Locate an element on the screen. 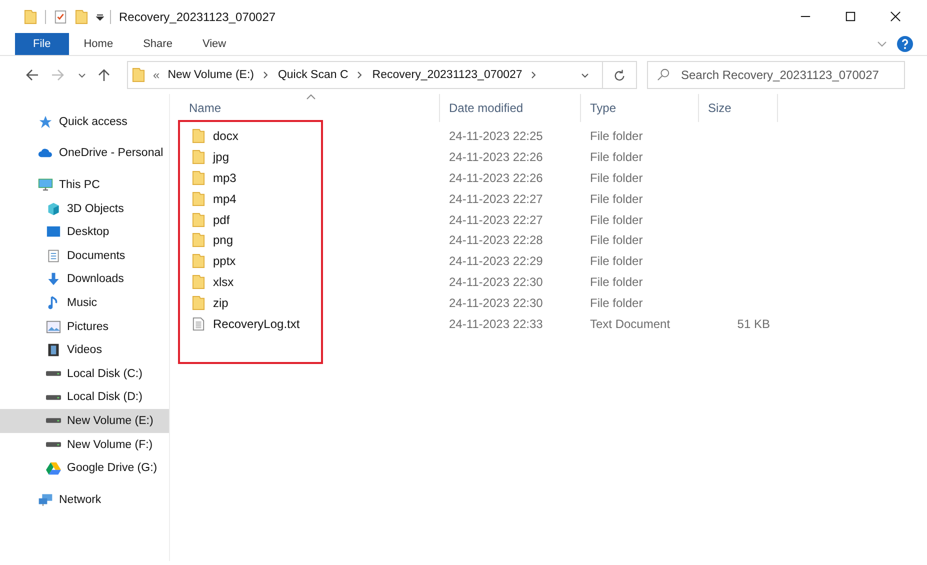  date-cell-text: 24-11-2023 22:29 is located at coordinates (496, 261).